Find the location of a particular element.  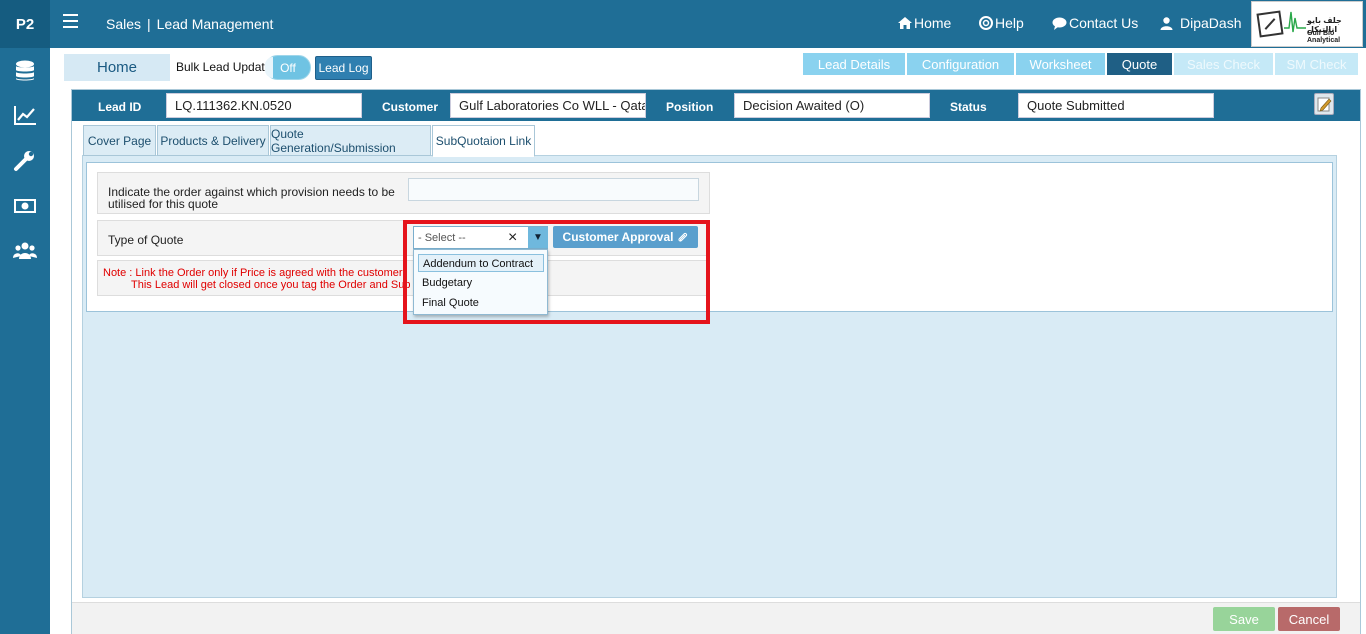

pencil-icon is located at coordinates (1324, 104).